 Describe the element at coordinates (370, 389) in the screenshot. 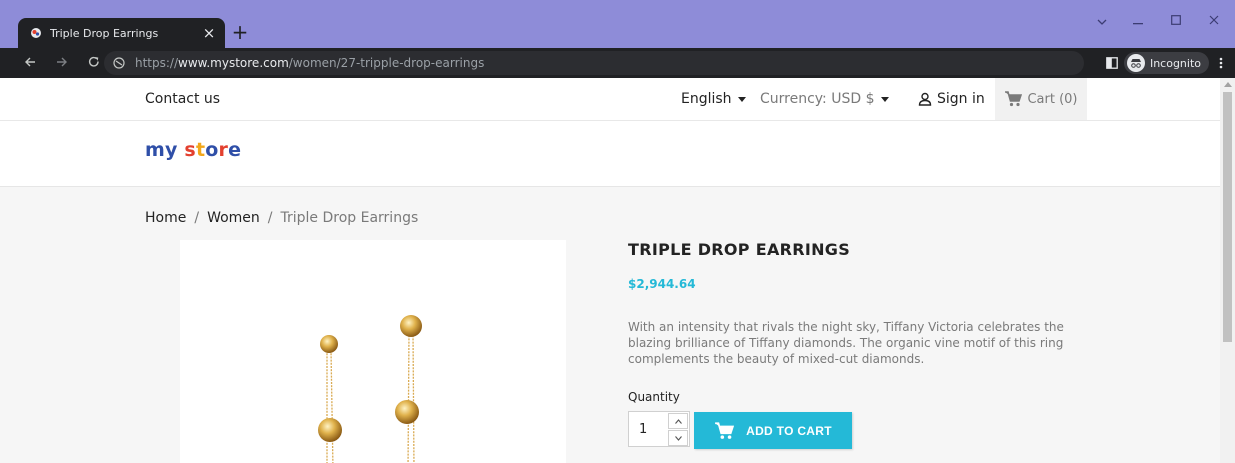

I see `earrings-image` at that location.